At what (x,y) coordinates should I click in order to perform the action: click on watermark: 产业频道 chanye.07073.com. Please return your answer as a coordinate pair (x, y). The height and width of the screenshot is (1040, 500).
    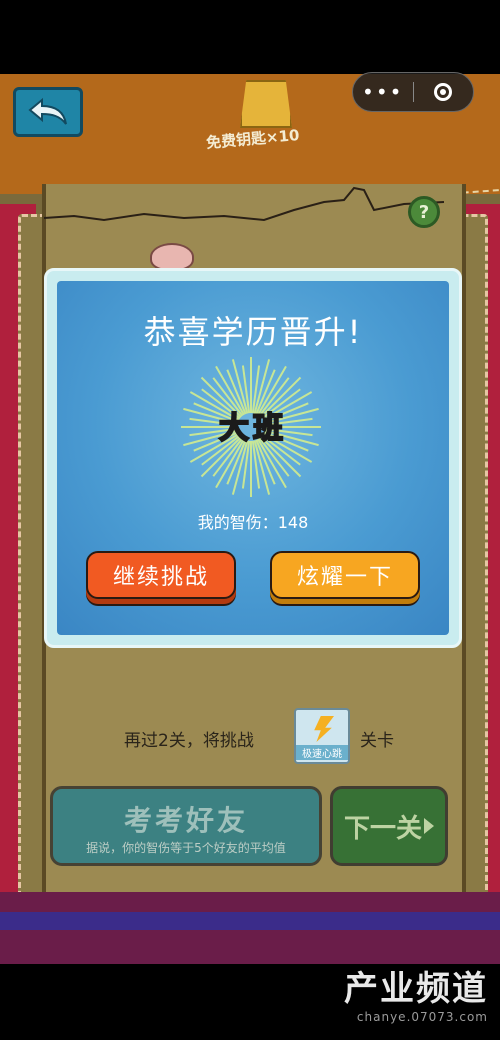
    Looking at the image, I should click on (416, 992).